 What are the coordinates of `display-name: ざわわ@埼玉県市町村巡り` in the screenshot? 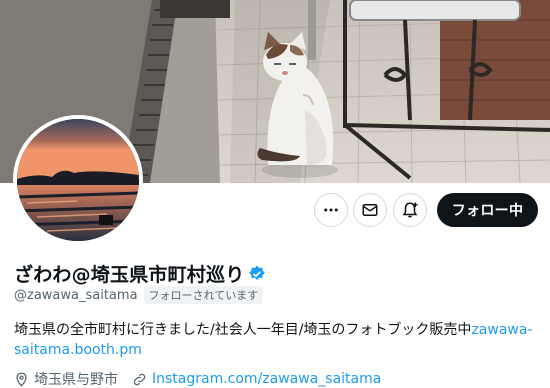 It's located at (129, 275).